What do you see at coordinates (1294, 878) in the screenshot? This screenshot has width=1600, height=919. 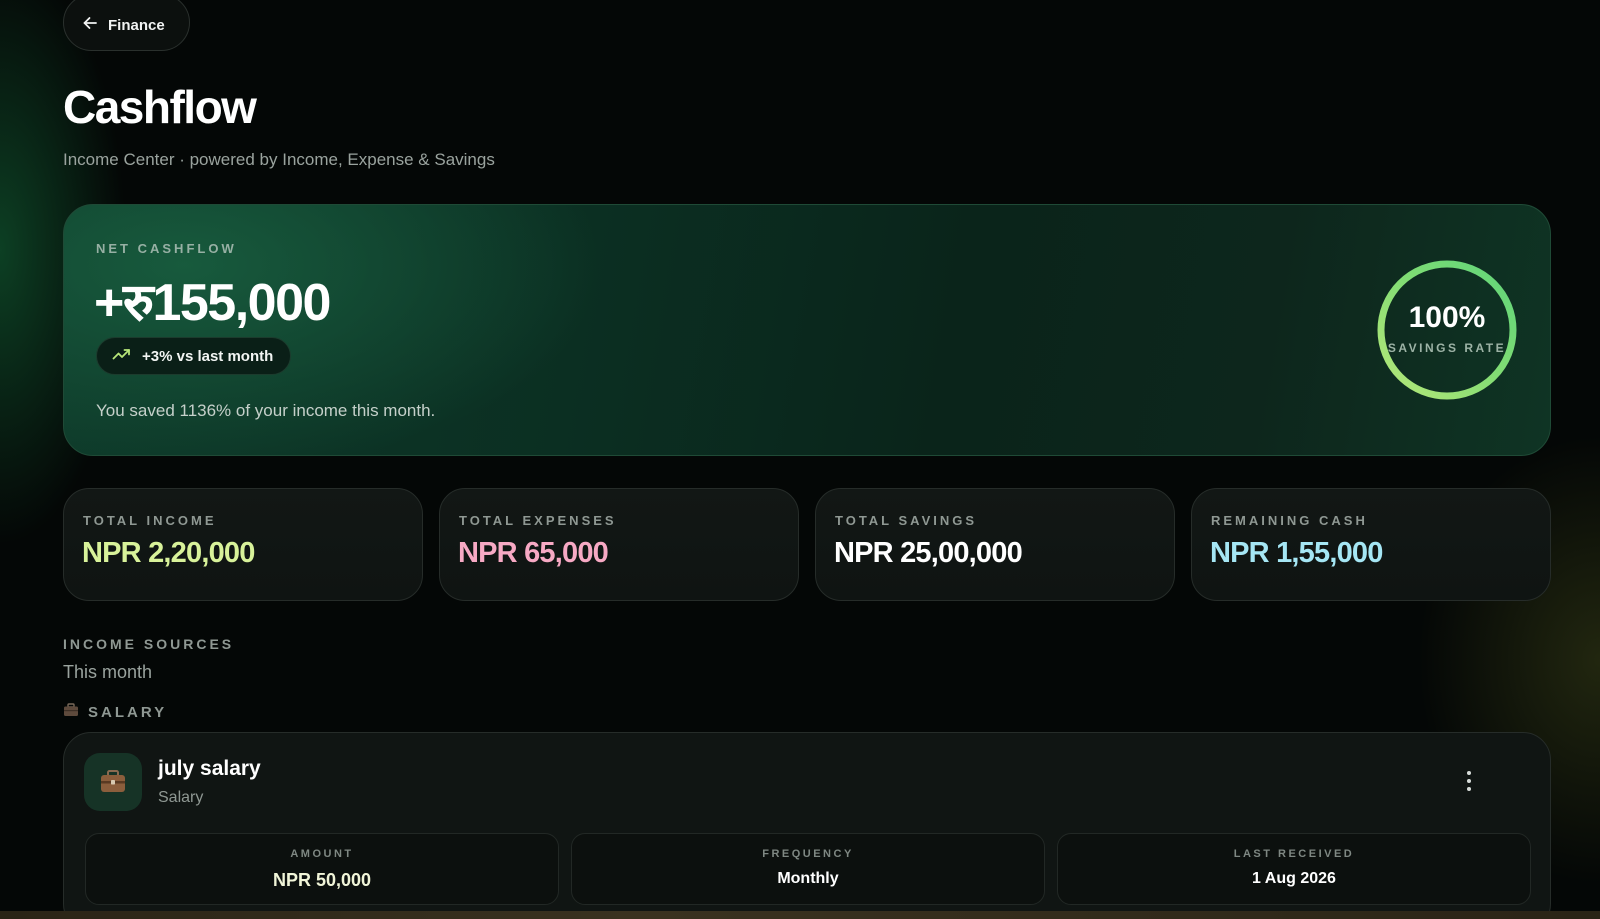 I see `metric-value: 1 Aug 2026` at bounding box center [1294, 878].